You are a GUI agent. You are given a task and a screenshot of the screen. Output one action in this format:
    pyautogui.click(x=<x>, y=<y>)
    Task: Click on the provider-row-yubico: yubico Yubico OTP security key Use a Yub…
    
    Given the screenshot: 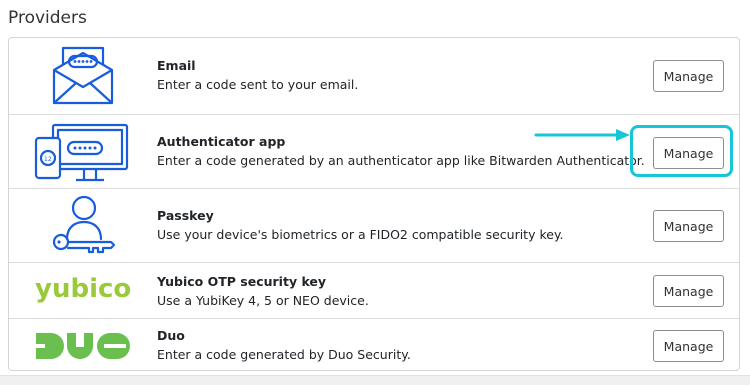 What is the action you would take?
    pyautogui.click(x=374, y=290)
    